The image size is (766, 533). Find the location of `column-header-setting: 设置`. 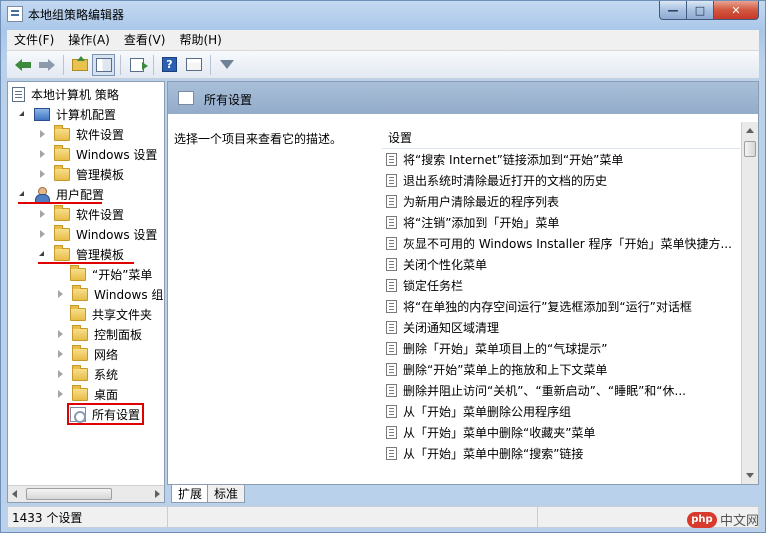

column-header-setting: 设置 is located at coordinates (561, 138).